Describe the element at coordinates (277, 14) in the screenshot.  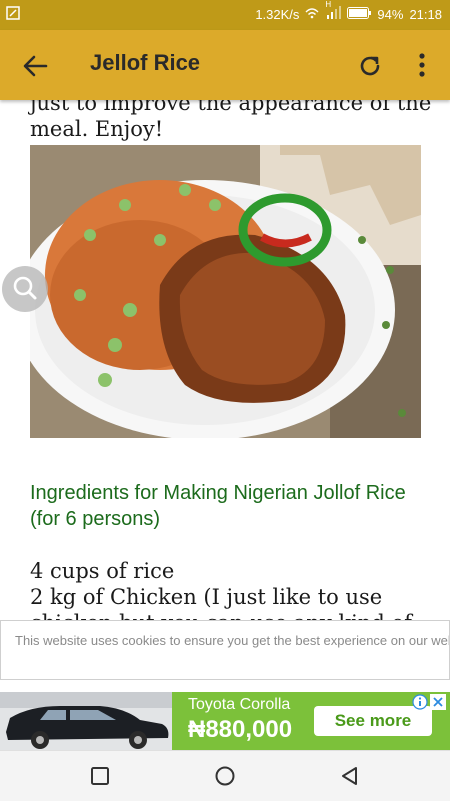
I see `network-speed: 1.32K/s` at that location.